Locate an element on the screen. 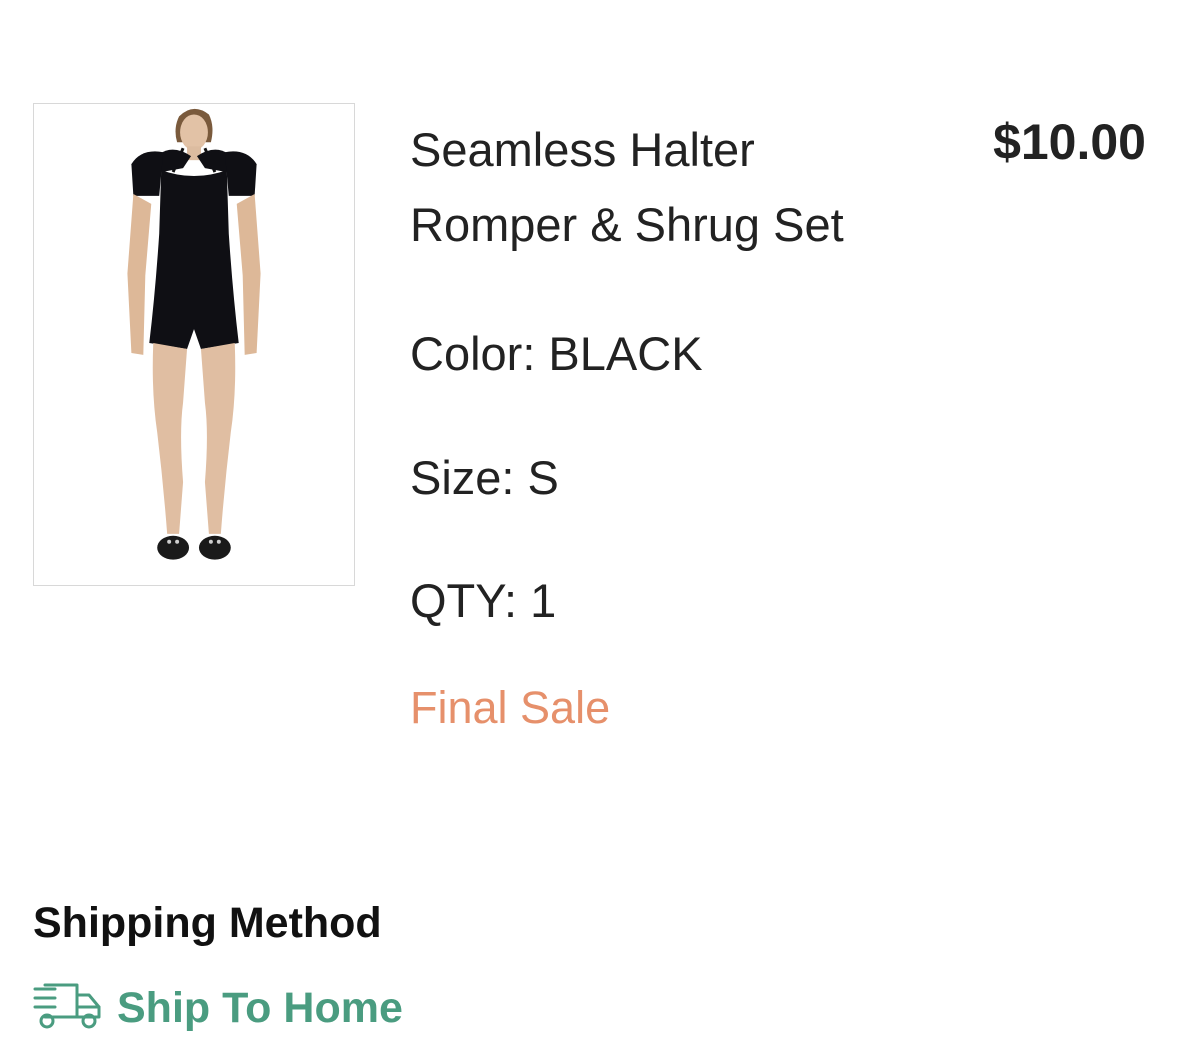 The height and width of the screenshot is (1045, 1179). product-size: Size: S is located at coordinates (484, 477).